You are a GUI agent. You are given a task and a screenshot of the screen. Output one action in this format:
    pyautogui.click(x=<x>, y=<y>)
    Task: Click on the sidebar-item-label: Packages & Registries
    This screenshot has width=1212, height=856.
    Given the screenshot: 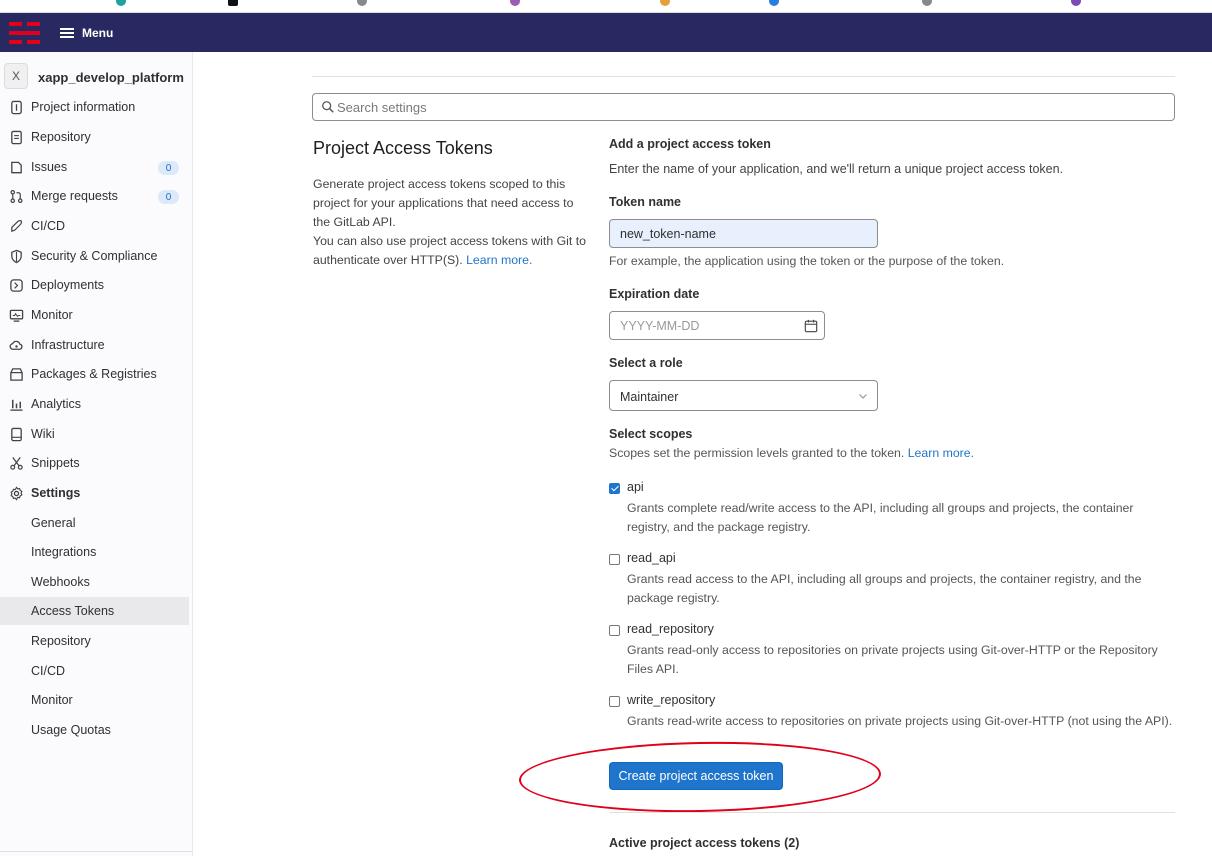 What is the action you would take?
    pyautogui.click(x=94, y=374)
    